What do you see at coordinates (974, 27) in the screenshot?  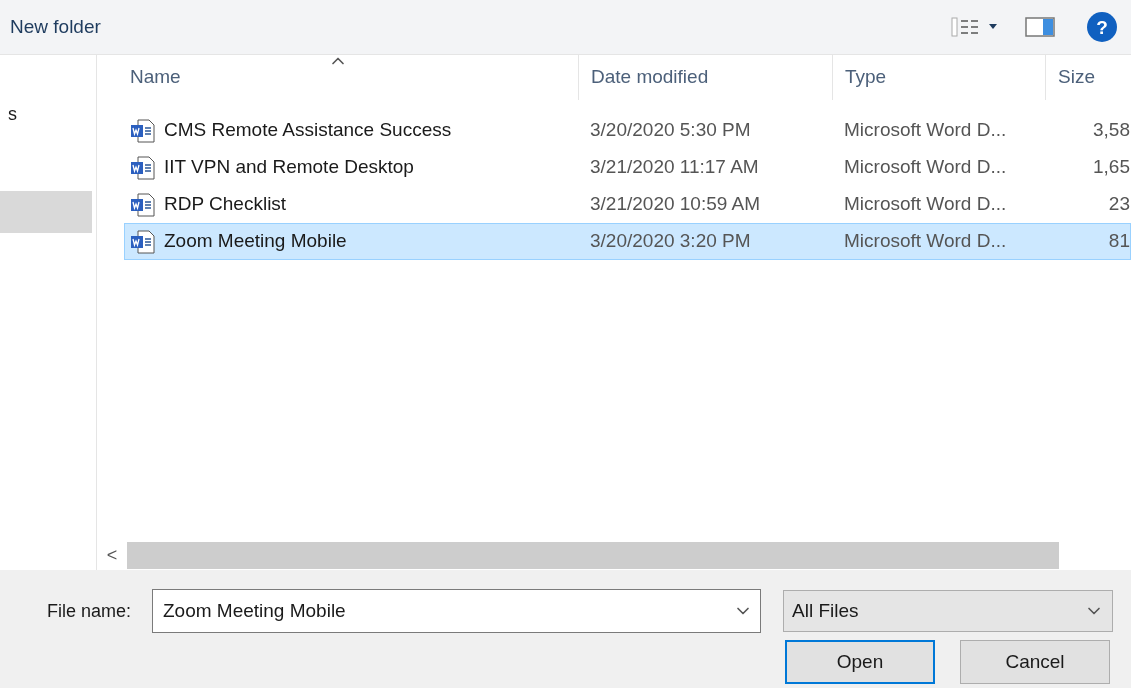 I see `view-options-icon` at bounding box center [974, 27].